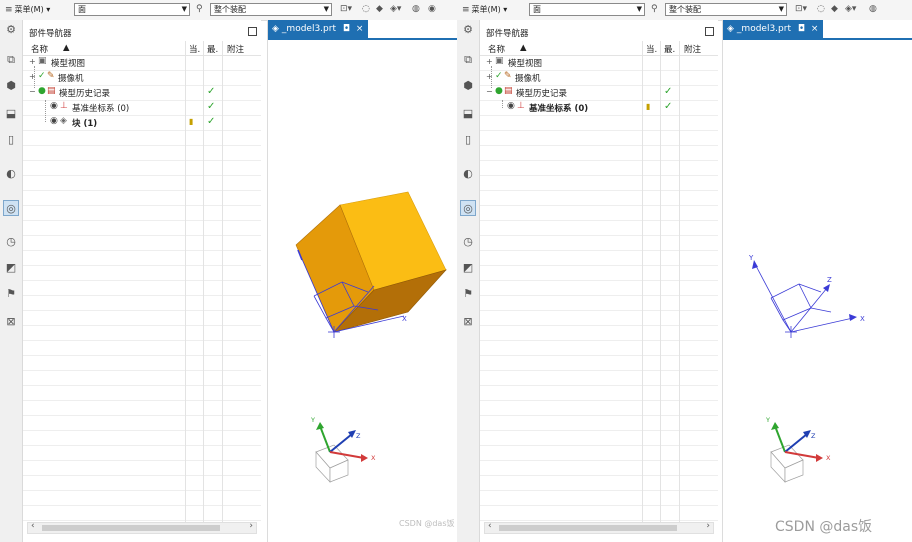 The height and width of the screenshot is (542, 912). What do you see at coordinates (508, 91) in the screenshot?
I see `history-icon: ▤` at bounding box center [508, 91].